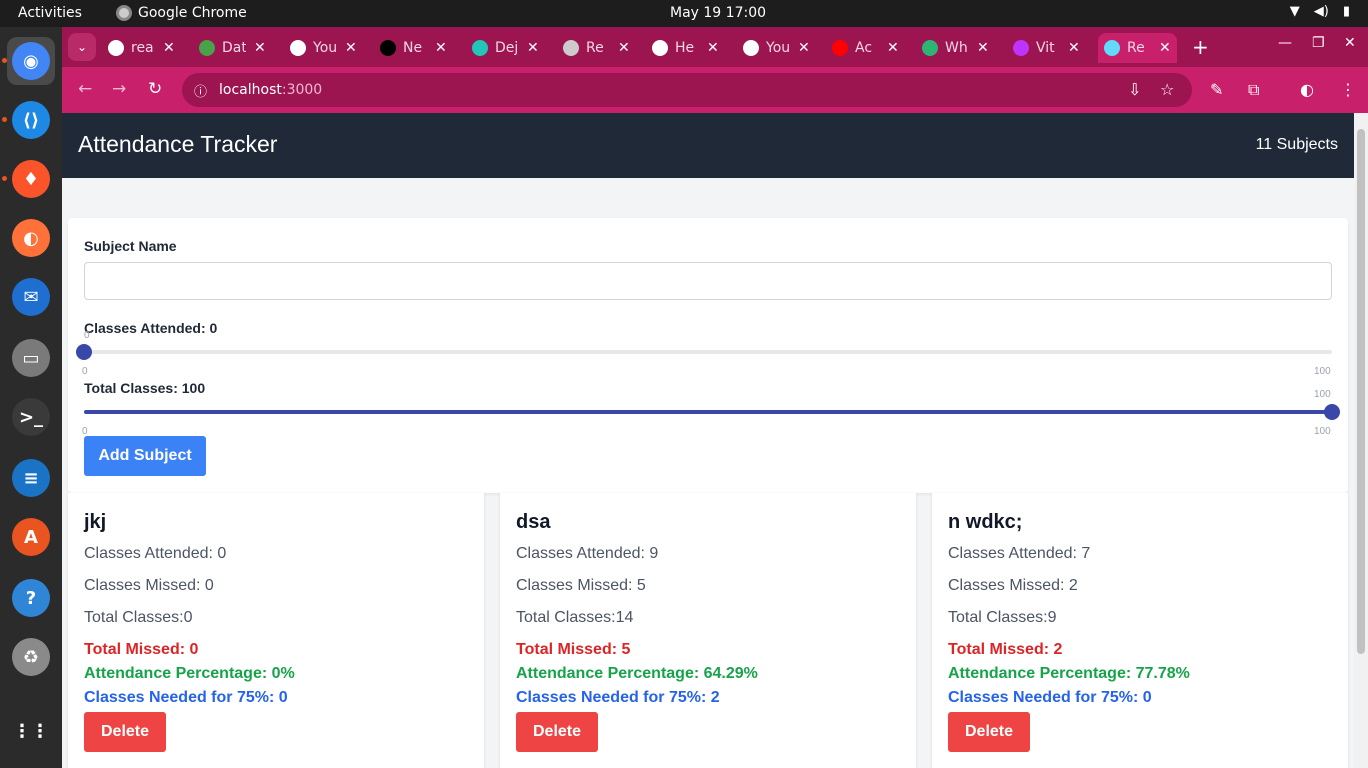 The width and height of the screenshot is (1368, 768). I want to click on chrome-menu-icon: ⋮, so click(1348, 89).